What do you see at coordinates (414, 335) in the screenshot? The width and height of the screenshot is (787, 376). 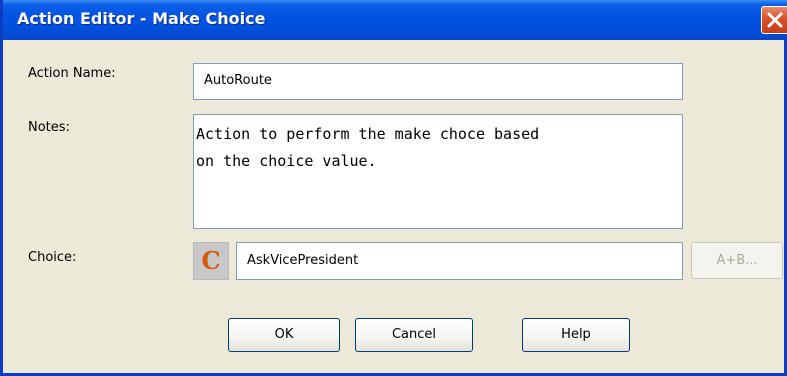 I see `cancel-button: Cancel` at bounding box center [414, 335].